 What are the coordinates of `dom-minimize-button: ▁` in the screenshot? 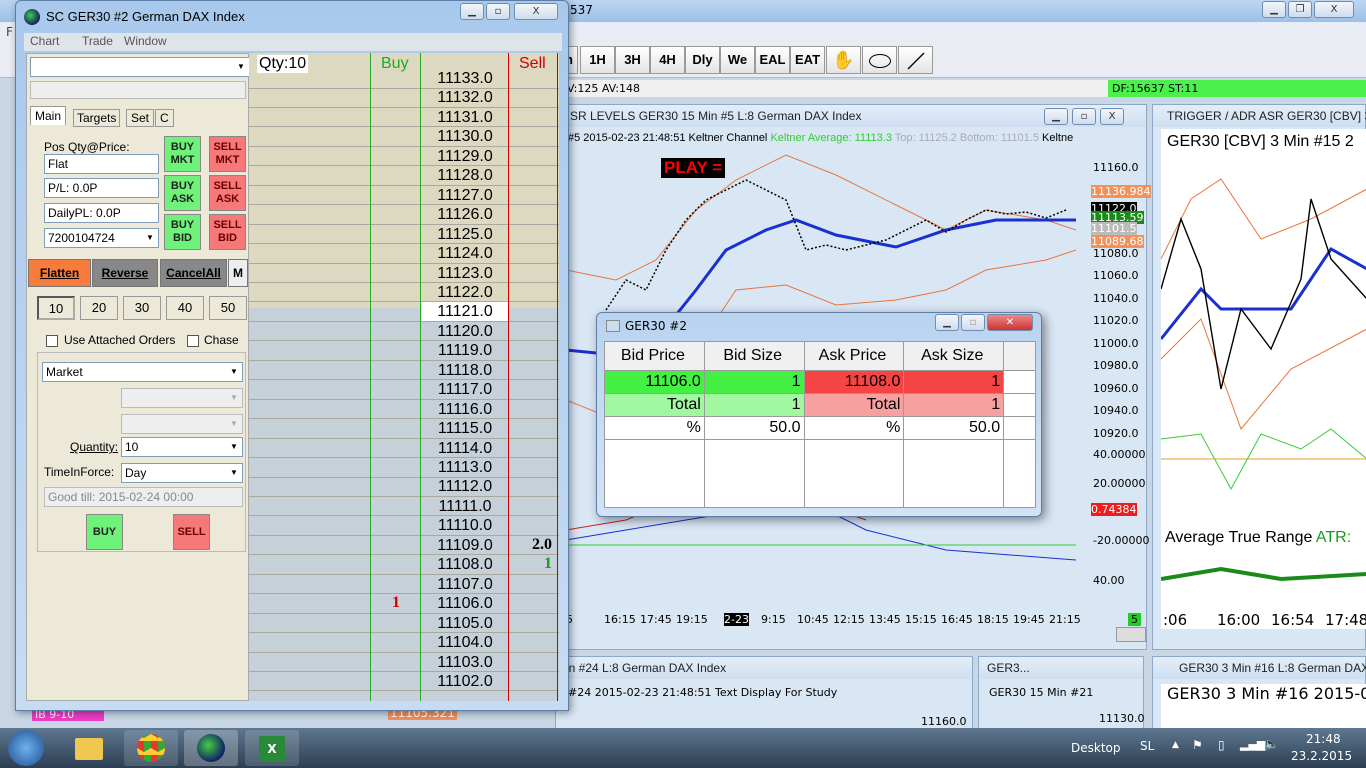 It's located at (472, 11).